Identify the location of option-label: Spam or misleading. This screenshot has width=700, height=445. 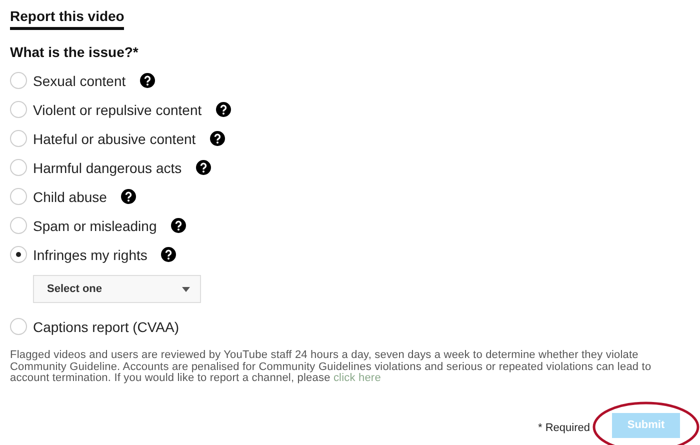
(95, 226).